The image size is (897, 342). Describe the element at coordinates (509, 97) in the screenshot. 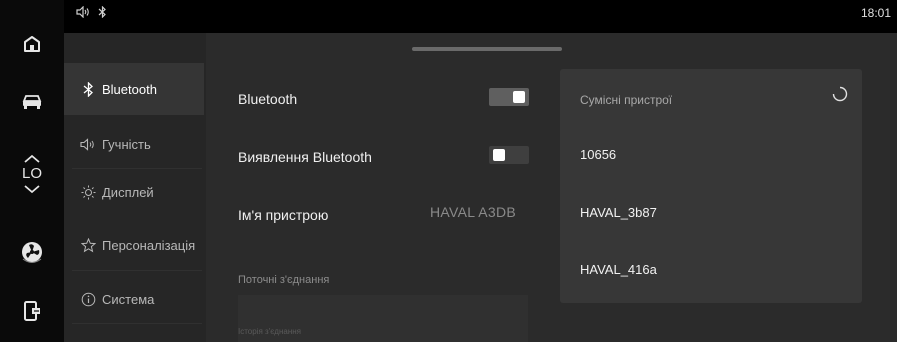

I see `bluetooth-toggle` at that location.